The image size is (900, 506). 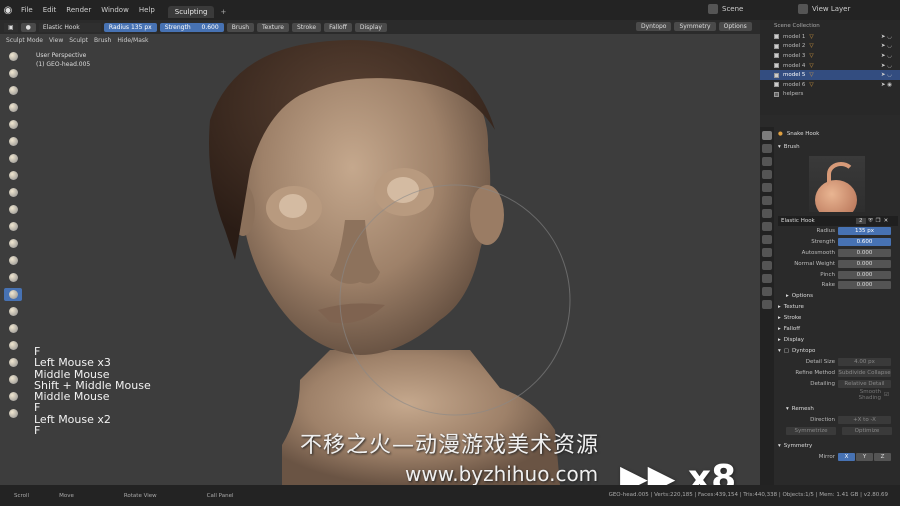 What do you see at coordinates (864, 274) in the screenshot?
I see `pinch-field: 0.000` at bounding box center [864, 274].